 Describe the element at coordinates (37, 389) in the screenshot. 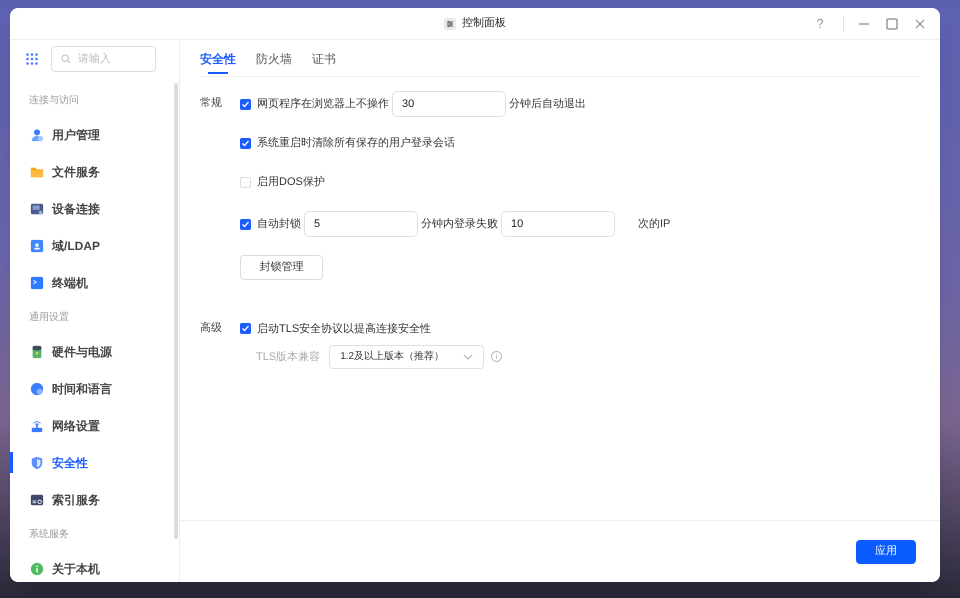

I see `globe-icon` at that location.